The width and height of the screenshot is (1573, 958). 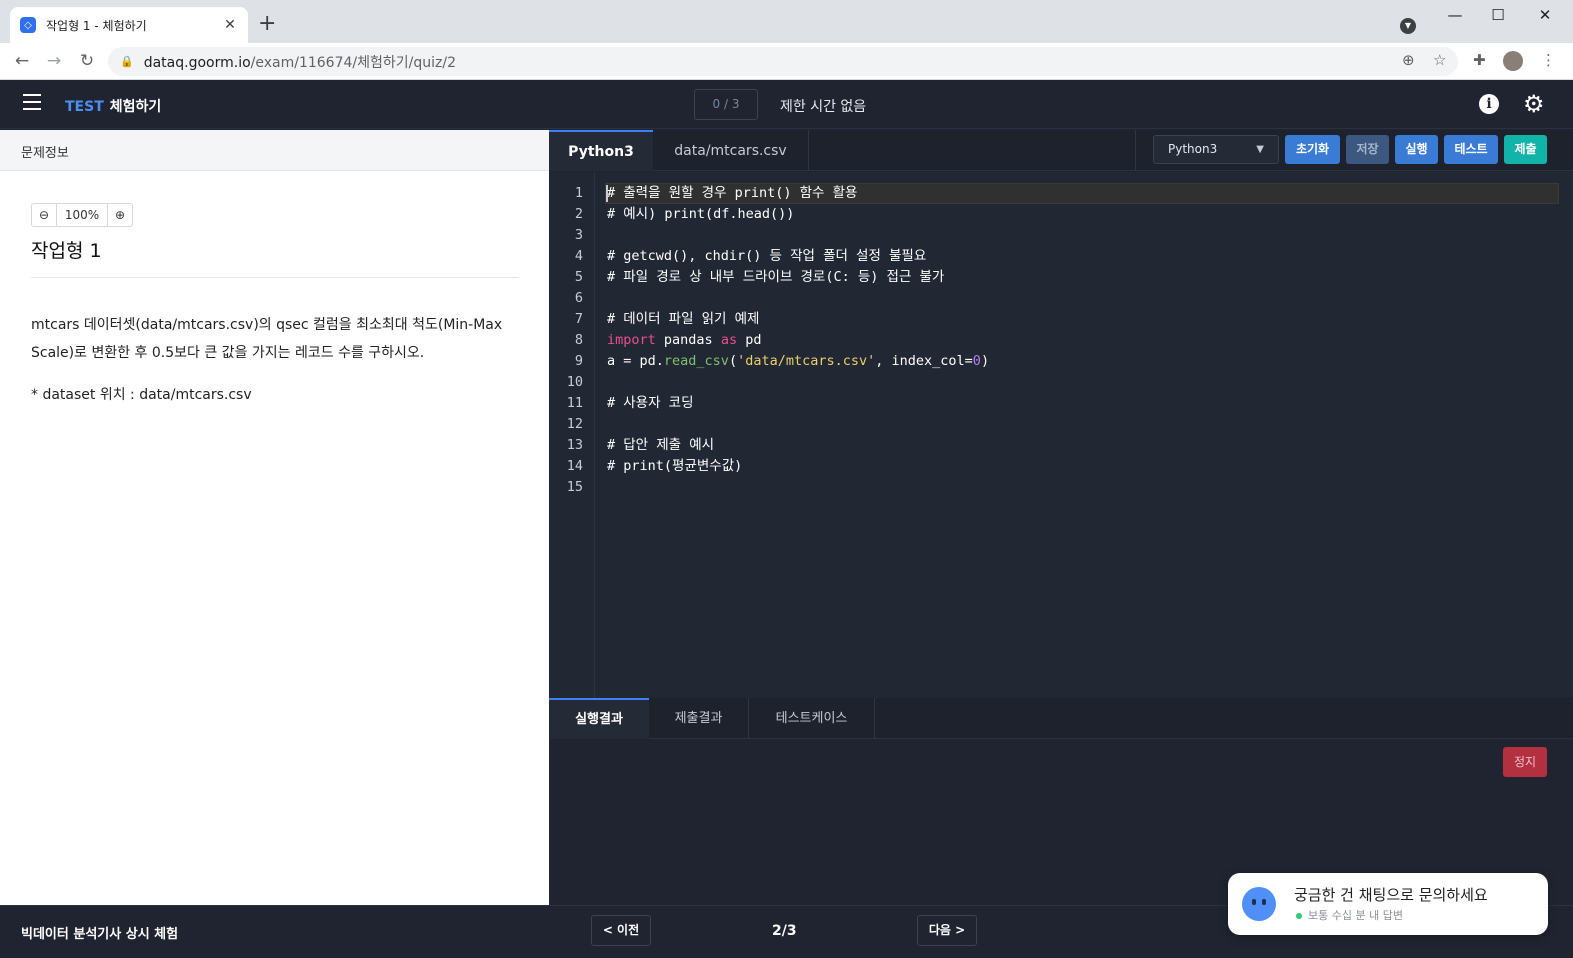 What do you see at coordinates (1299, 916) in the screenshot?
I see `online-dot-icon` at bounding box center [1299, 916].